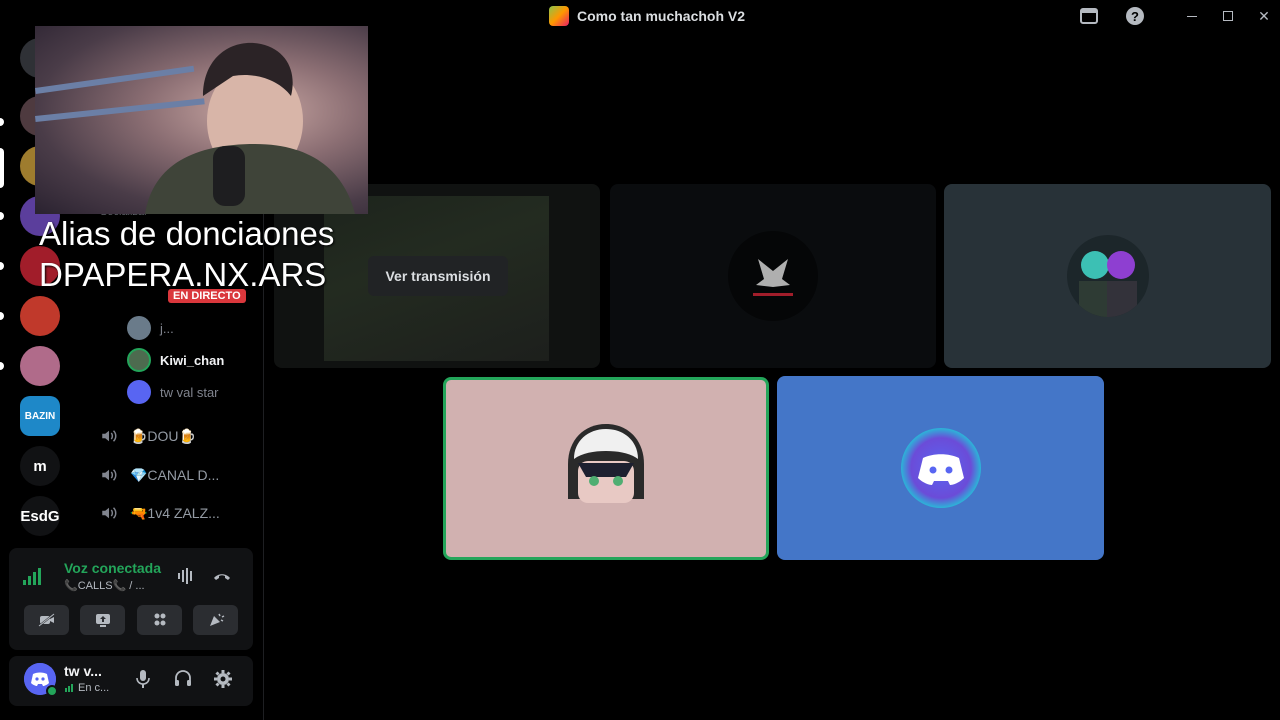 The image size is (1280, 720). I want to click on gear-icon, so click(223, 679).